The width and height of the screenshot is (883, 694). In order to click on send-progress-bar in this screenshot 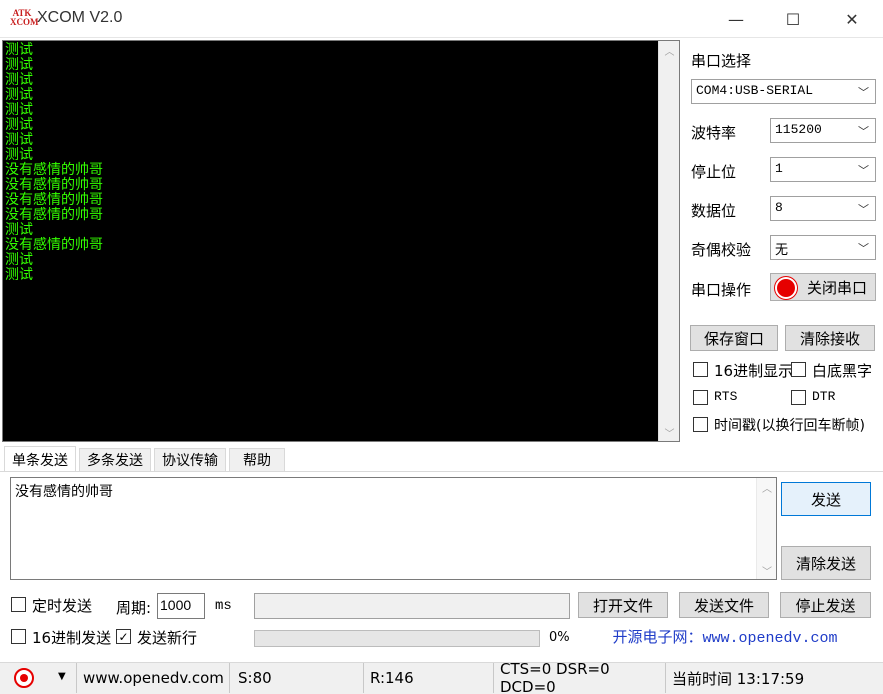, I will do `click(397, 638)`.